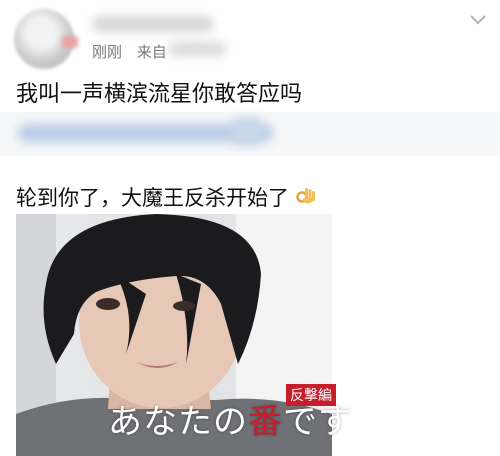 The image size is (500, 456). I want to click on post-meta: 刚刚 来自, so click(129, 51).